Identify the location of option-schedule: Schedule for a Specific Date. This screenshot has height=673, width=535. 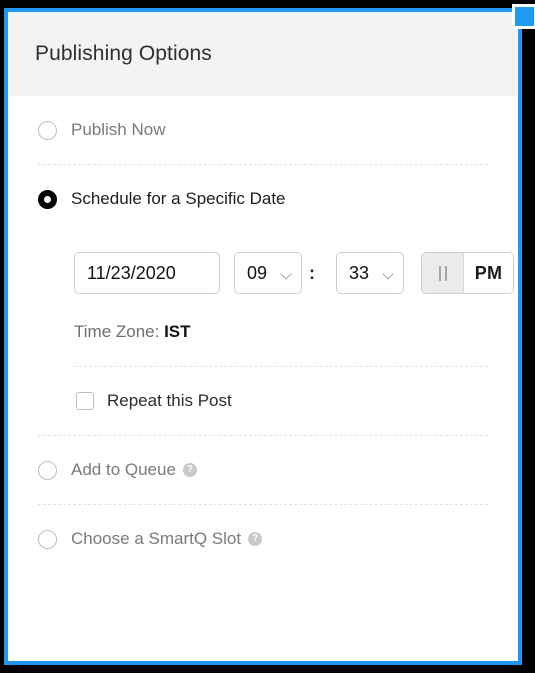
(263, 199).